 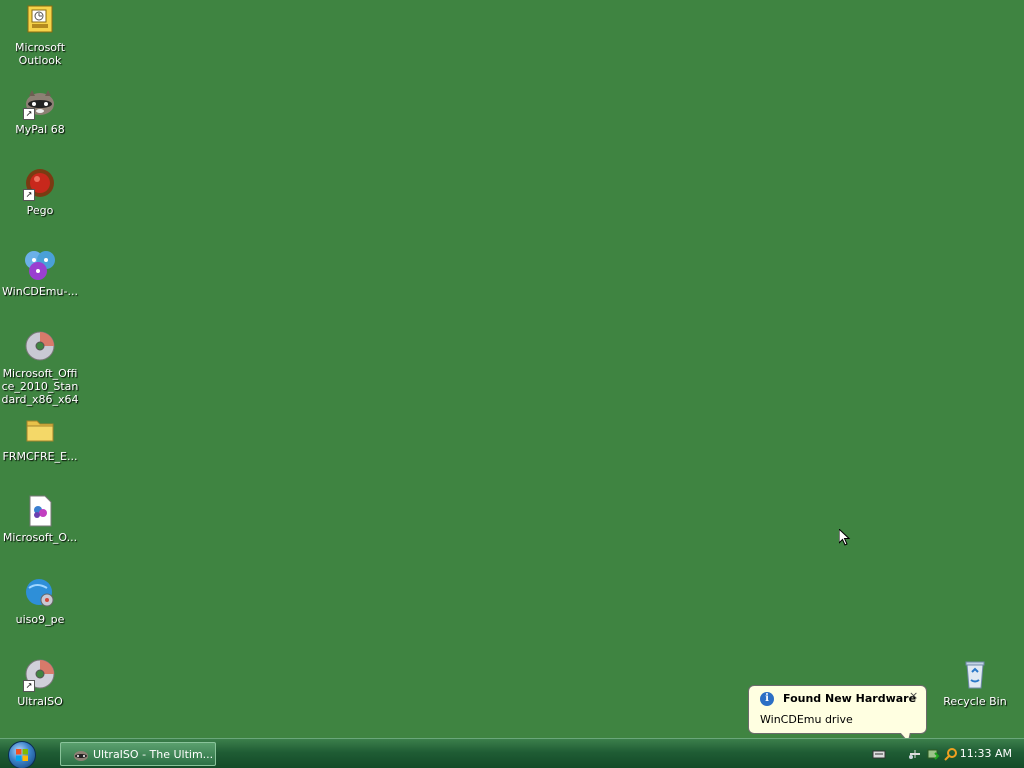 I want to click on desktop-icon-outlook: Microsoft Outlook, so click(x=40, y=35).